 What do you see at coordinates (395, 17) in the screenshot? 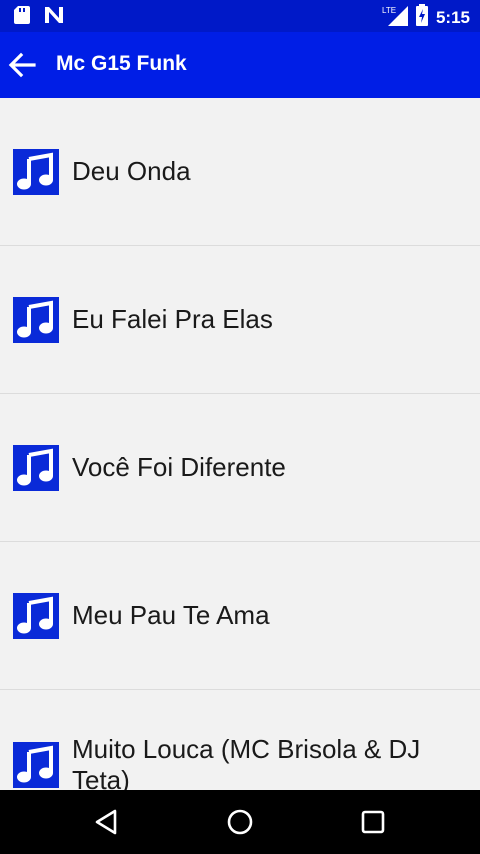
I see `lte-signal-icon: LTE` at bounding box center [395, 17].